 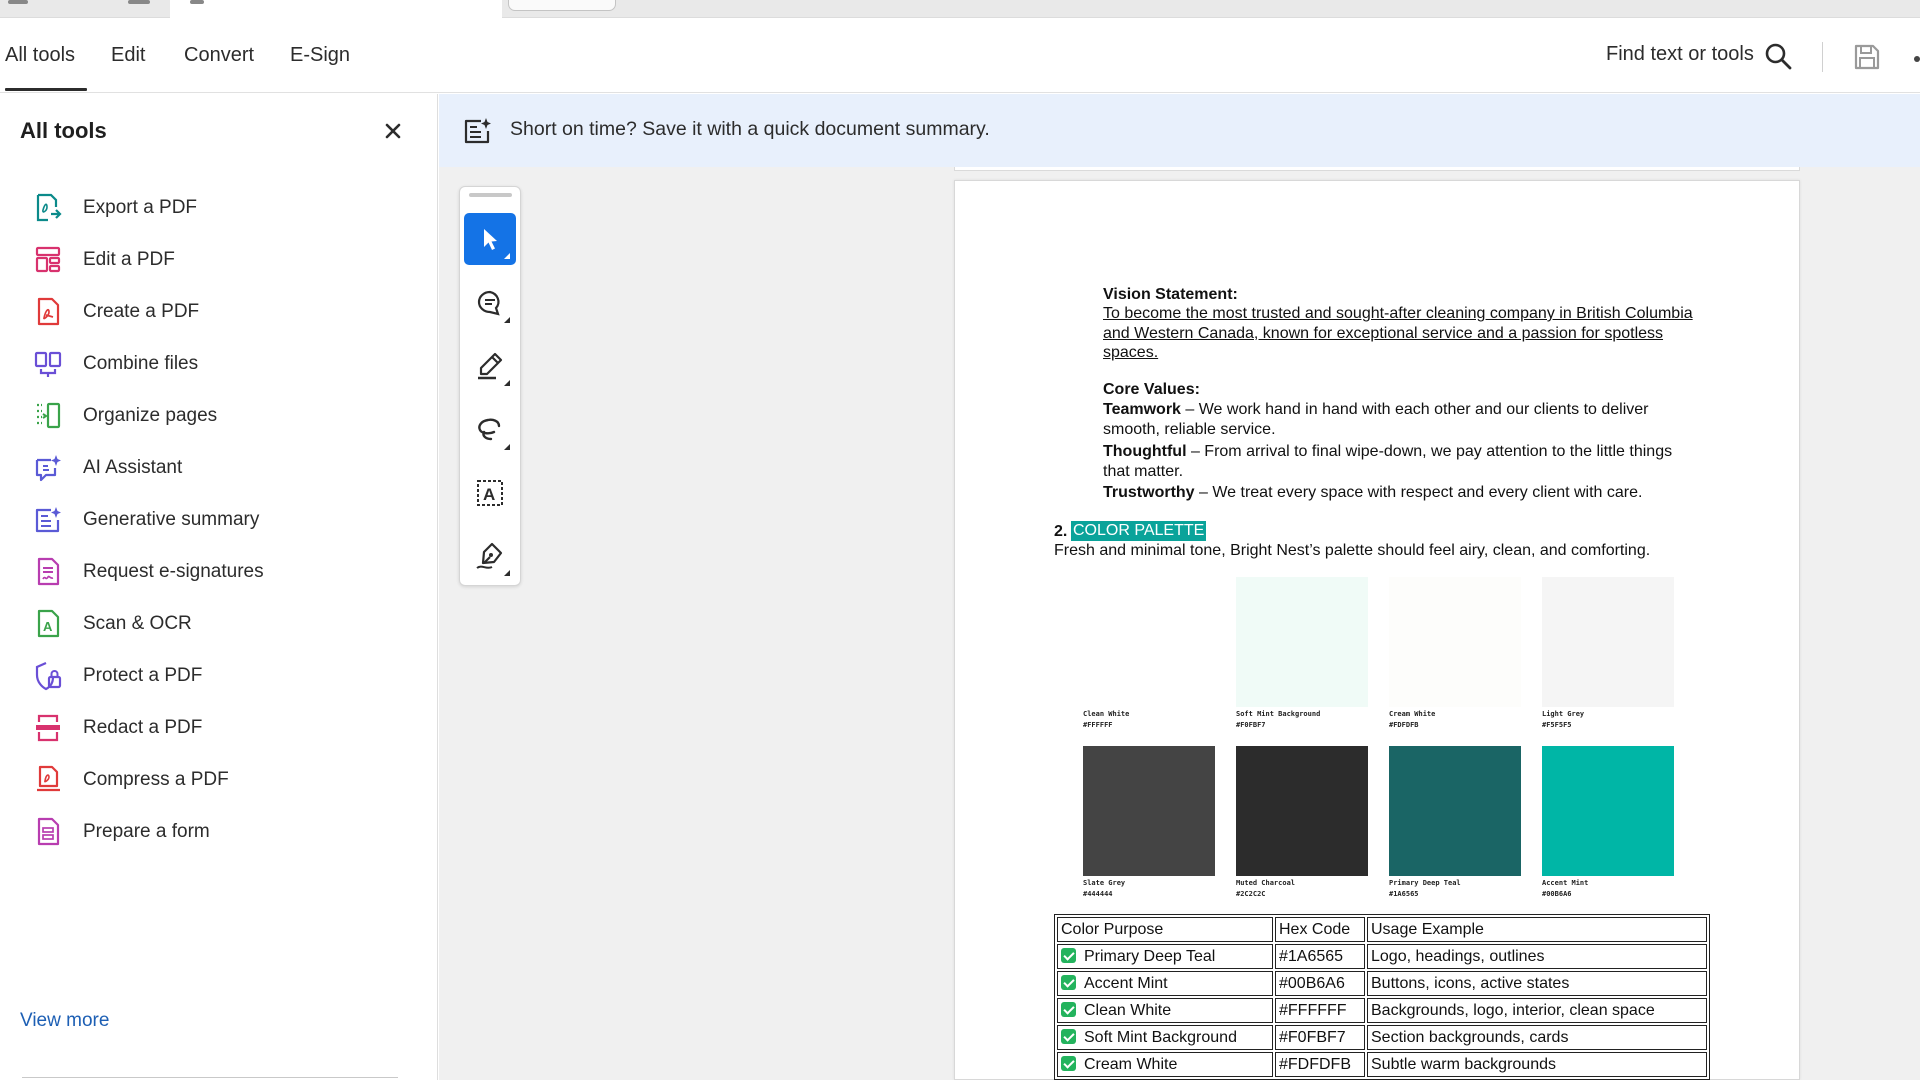 I want to click on save-icon, so click(x=1867, y=57).